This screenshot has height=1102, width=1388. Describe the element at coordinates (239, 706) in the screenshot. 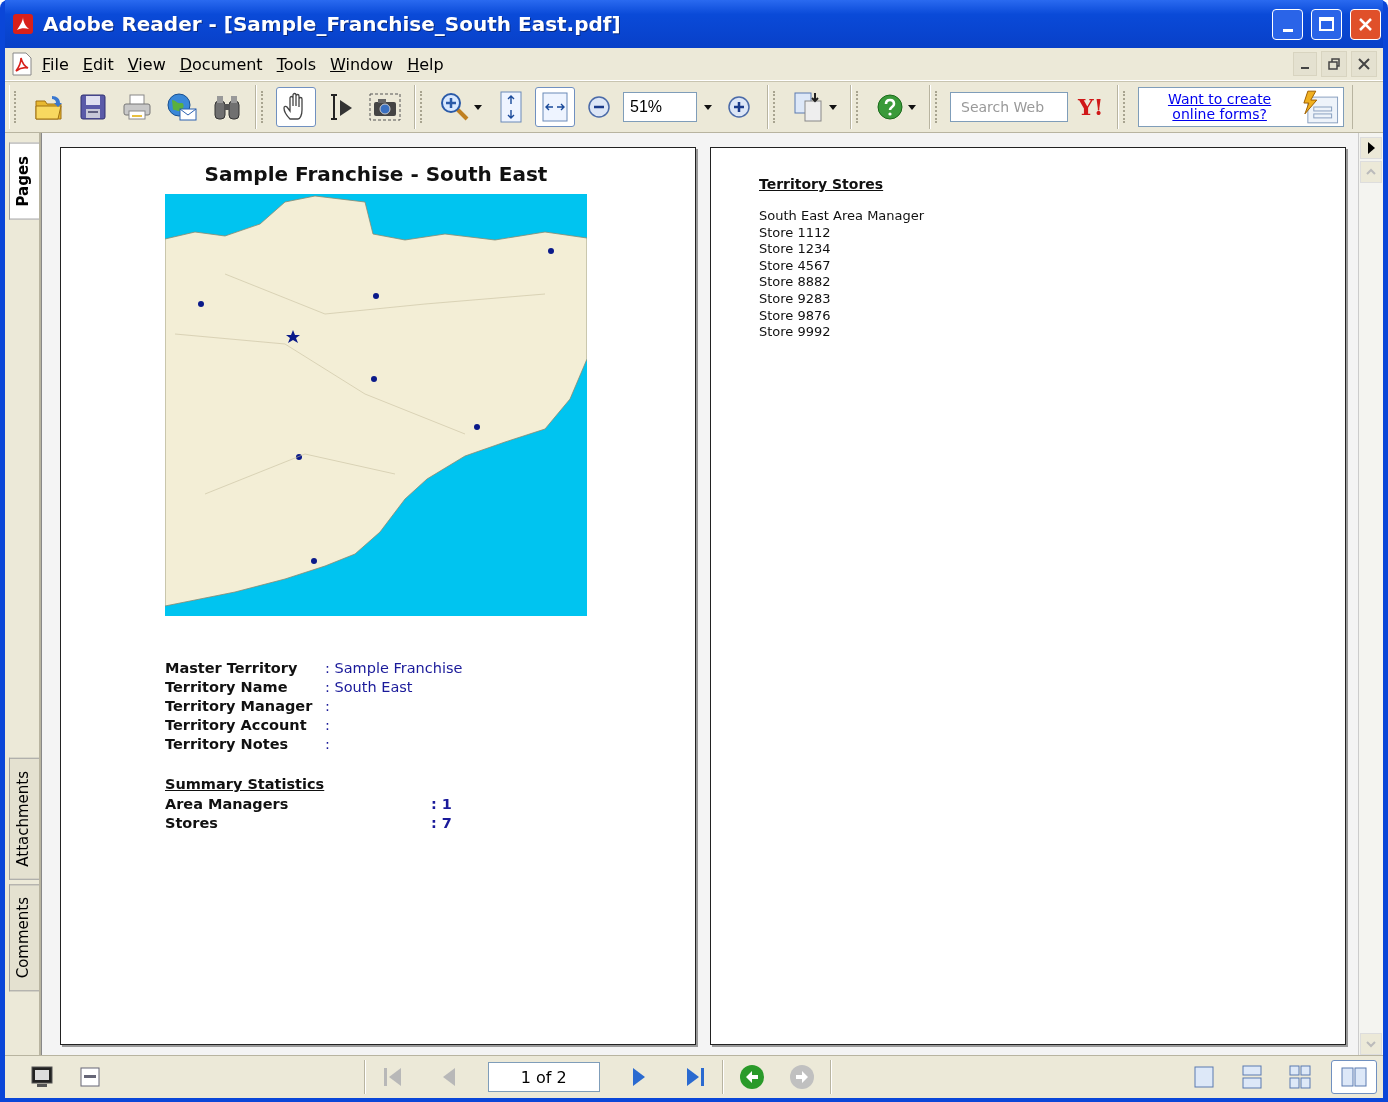

I see `field-label: Territory Manager` at that location.